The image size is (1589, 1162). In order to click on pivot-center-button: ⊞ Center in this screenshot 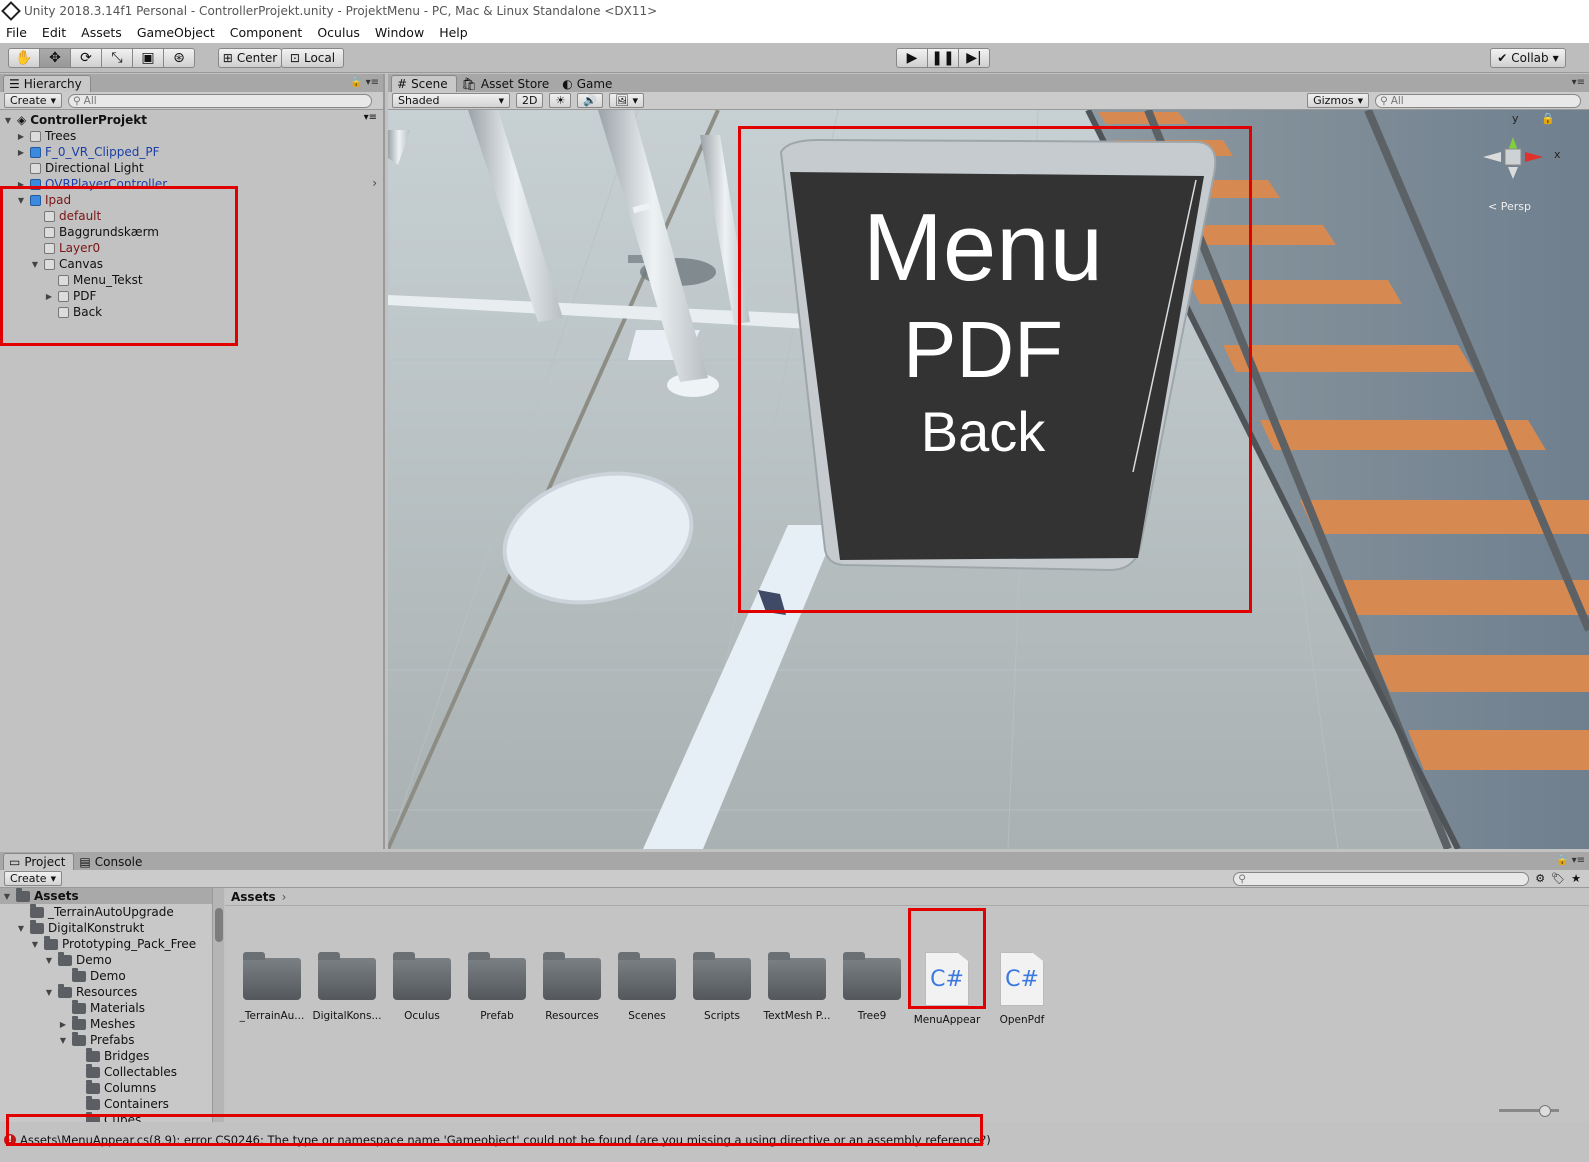, I will do `click(250, 58)`.